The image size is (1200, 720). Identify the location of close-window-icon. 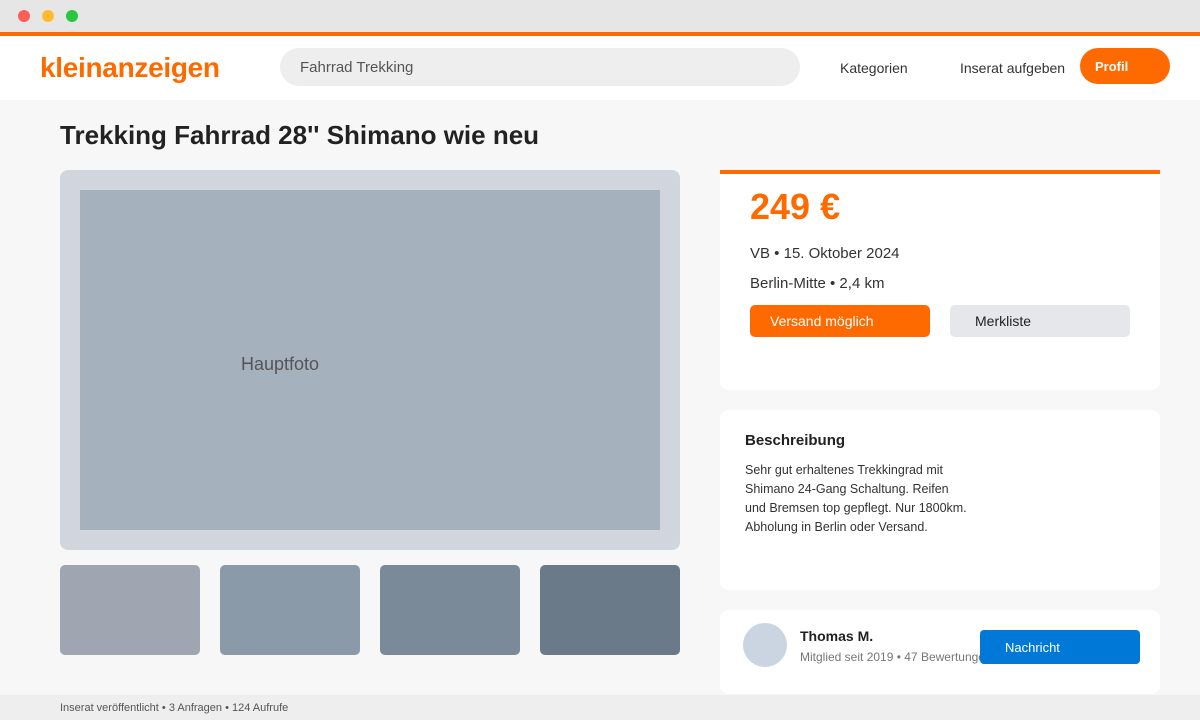
(24, 16).